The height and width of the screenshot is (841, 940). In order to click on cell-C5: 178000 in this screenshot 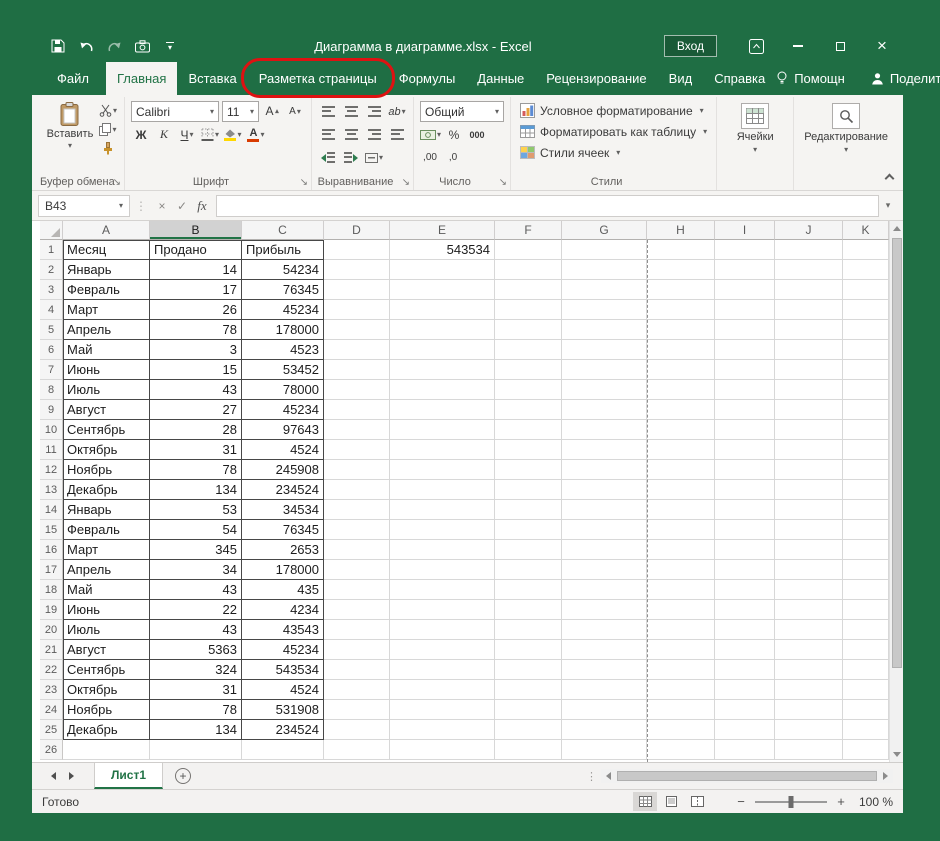, I will do `click(283, 330)`.